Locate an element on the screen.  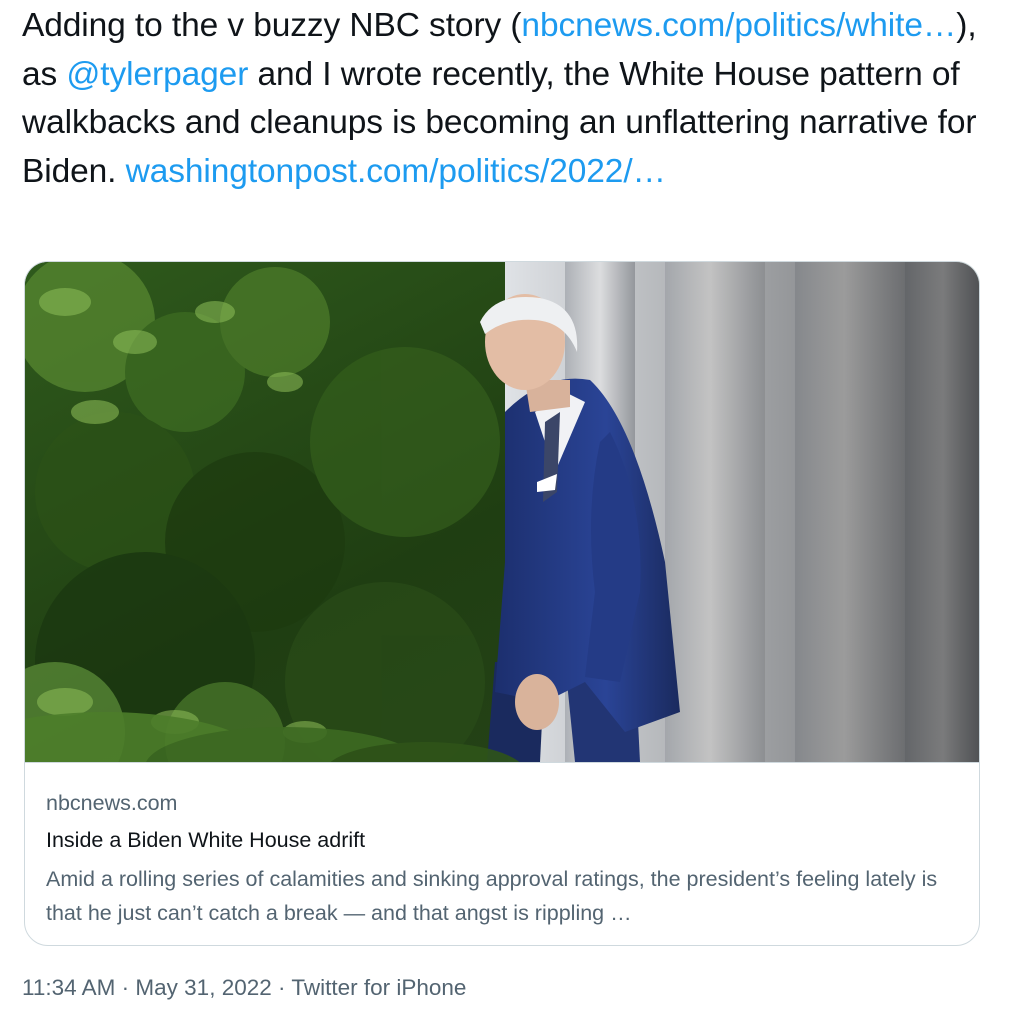
tweet-date: May 31, 2022 is located at coordinates (203, 987).